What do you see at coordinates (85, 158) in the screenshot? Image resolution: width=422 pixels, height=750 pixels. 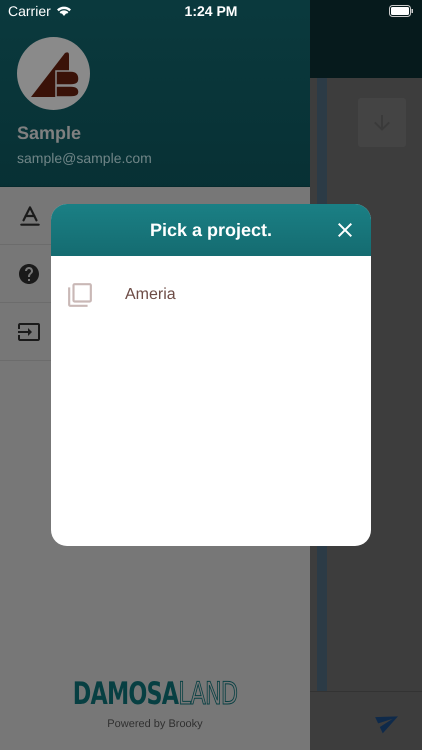 I see `user-email: sample@sample.com` at bounding box center [85, 158].